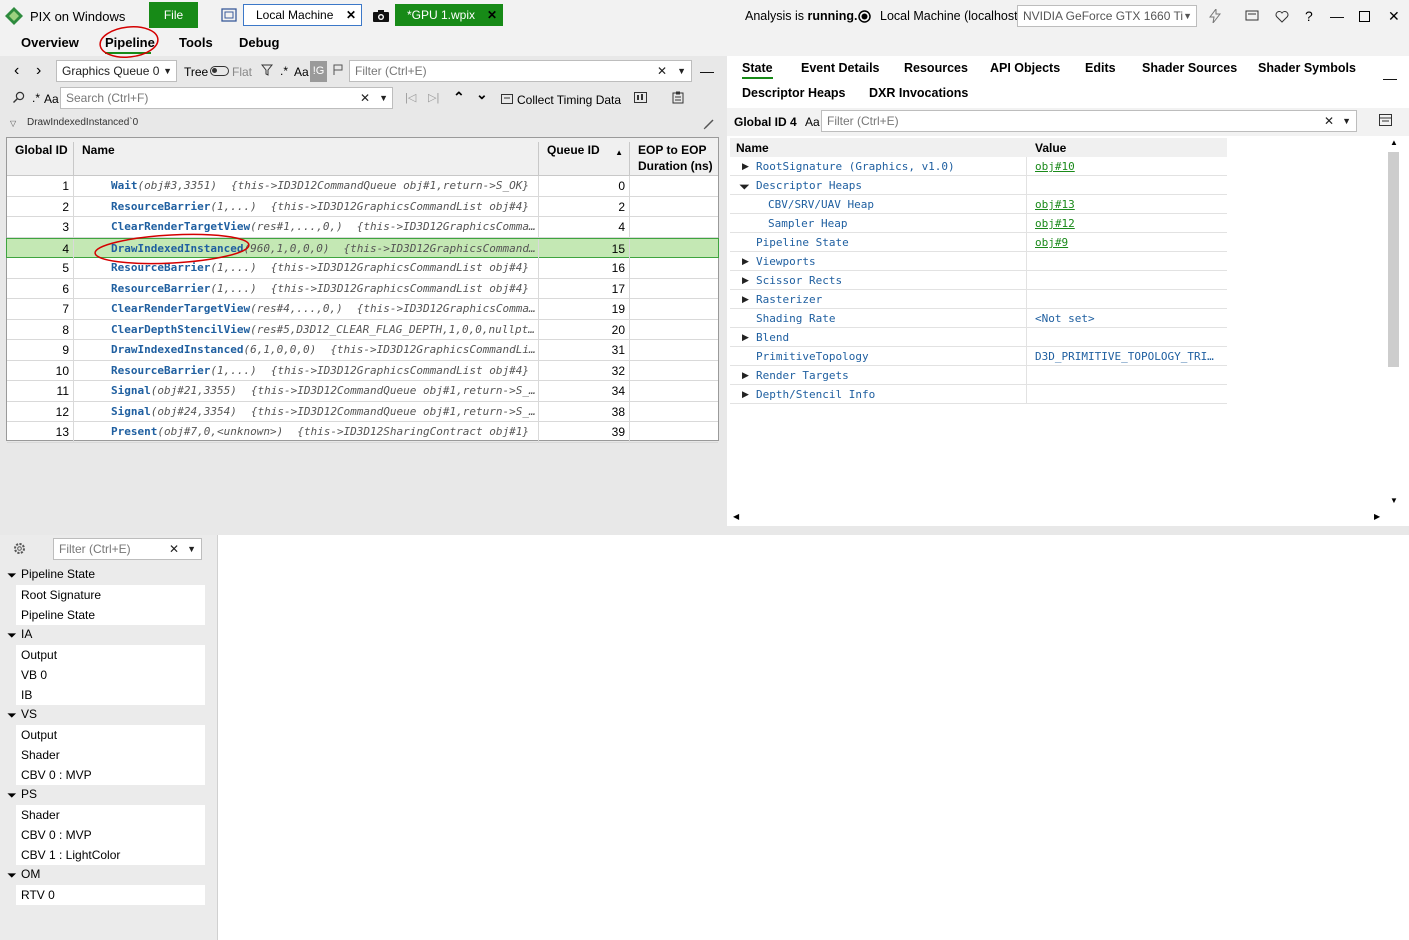 Image resolution: width=1409 pixels, height=940 pixels. I want to click on state-row: Pipeline State obj#9, so click(978, 242).